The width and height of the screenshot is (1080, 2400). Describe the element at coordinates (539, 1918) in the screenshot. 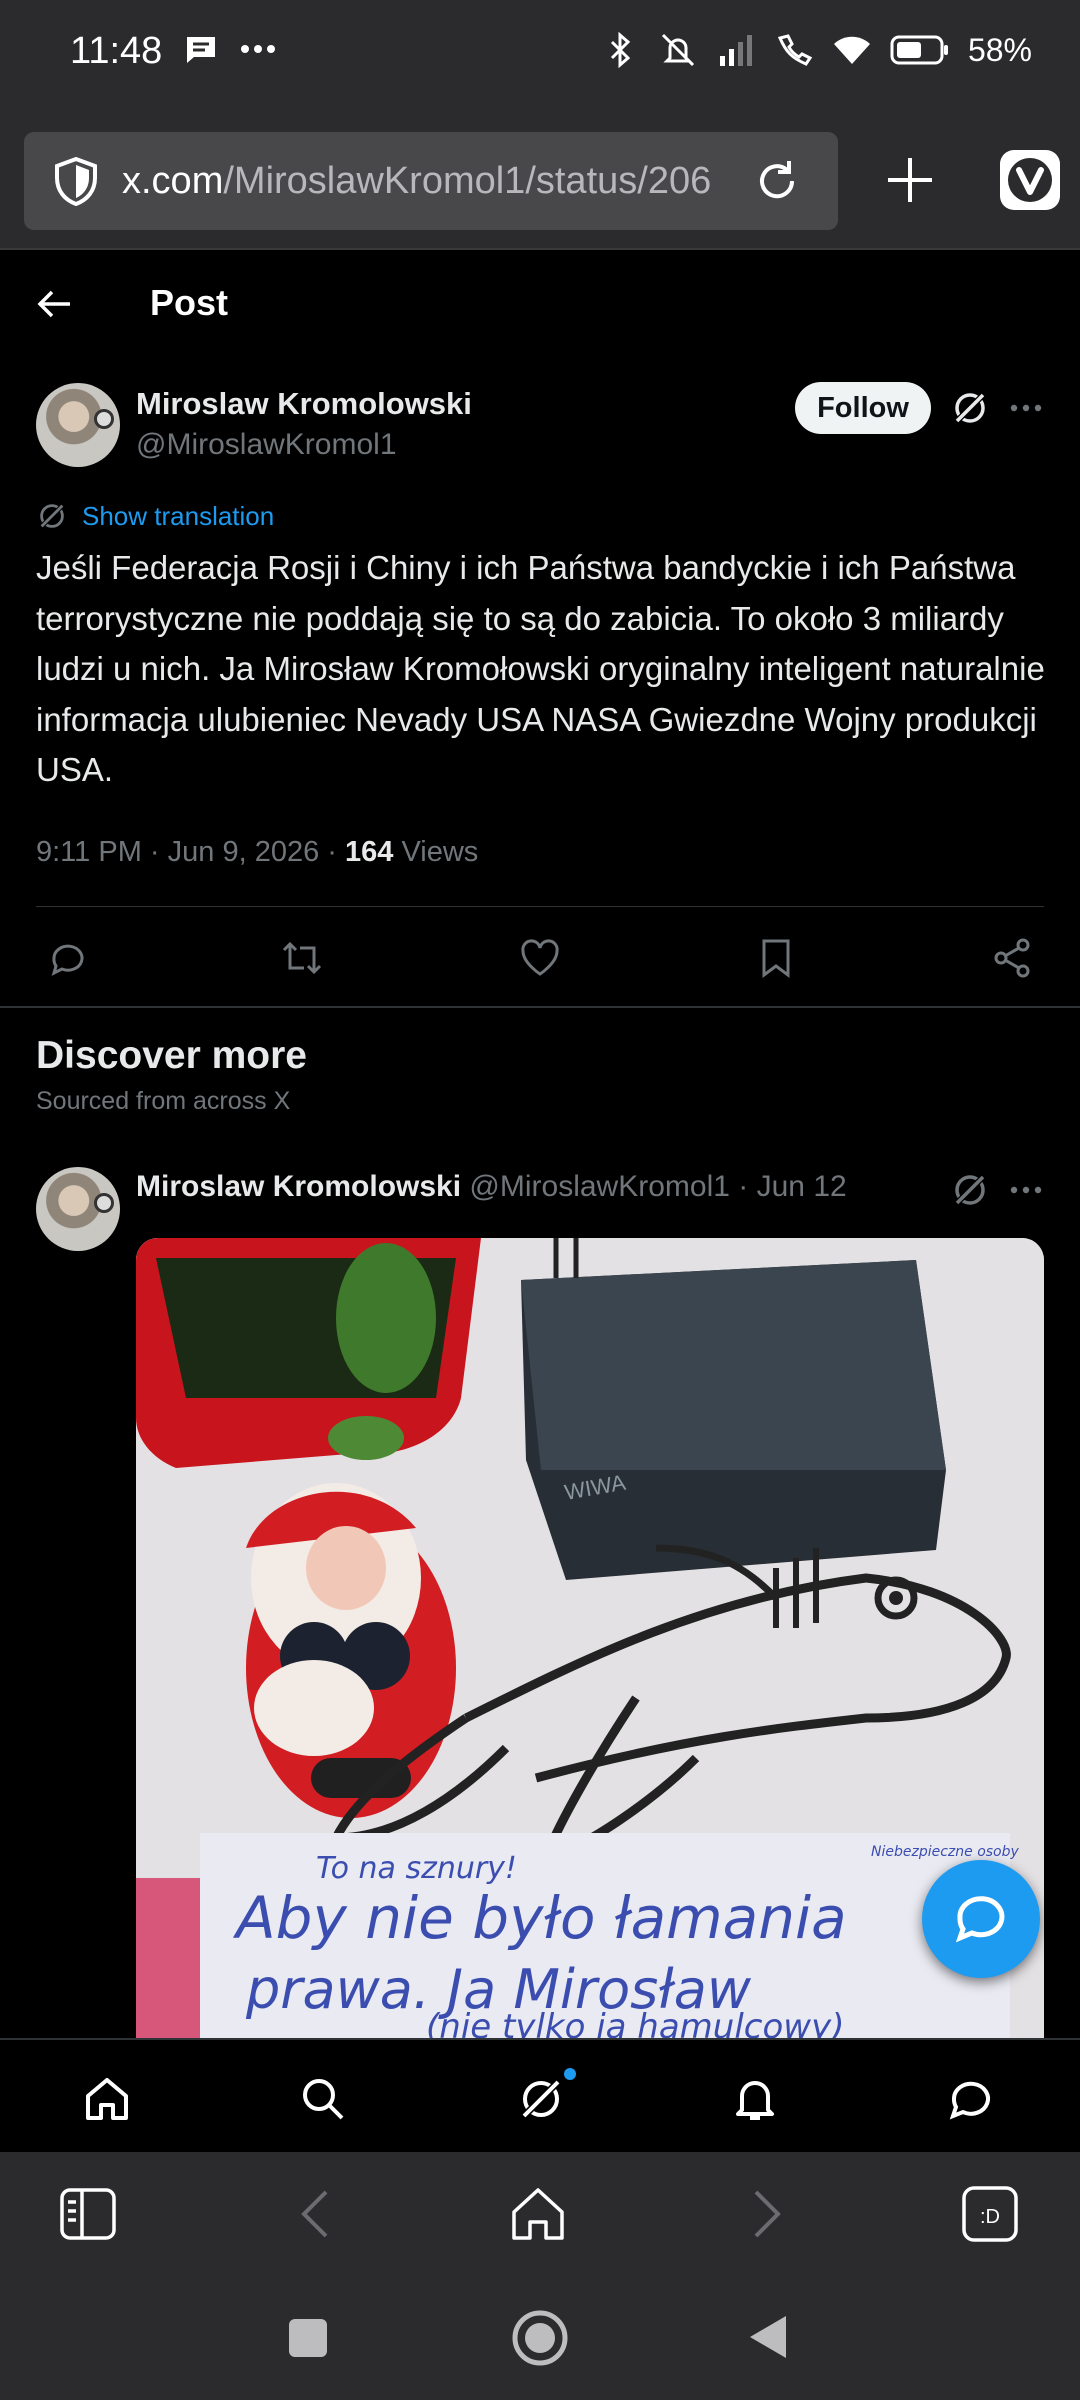

I see `note-line-1: Aby nie było łamania` at that location.